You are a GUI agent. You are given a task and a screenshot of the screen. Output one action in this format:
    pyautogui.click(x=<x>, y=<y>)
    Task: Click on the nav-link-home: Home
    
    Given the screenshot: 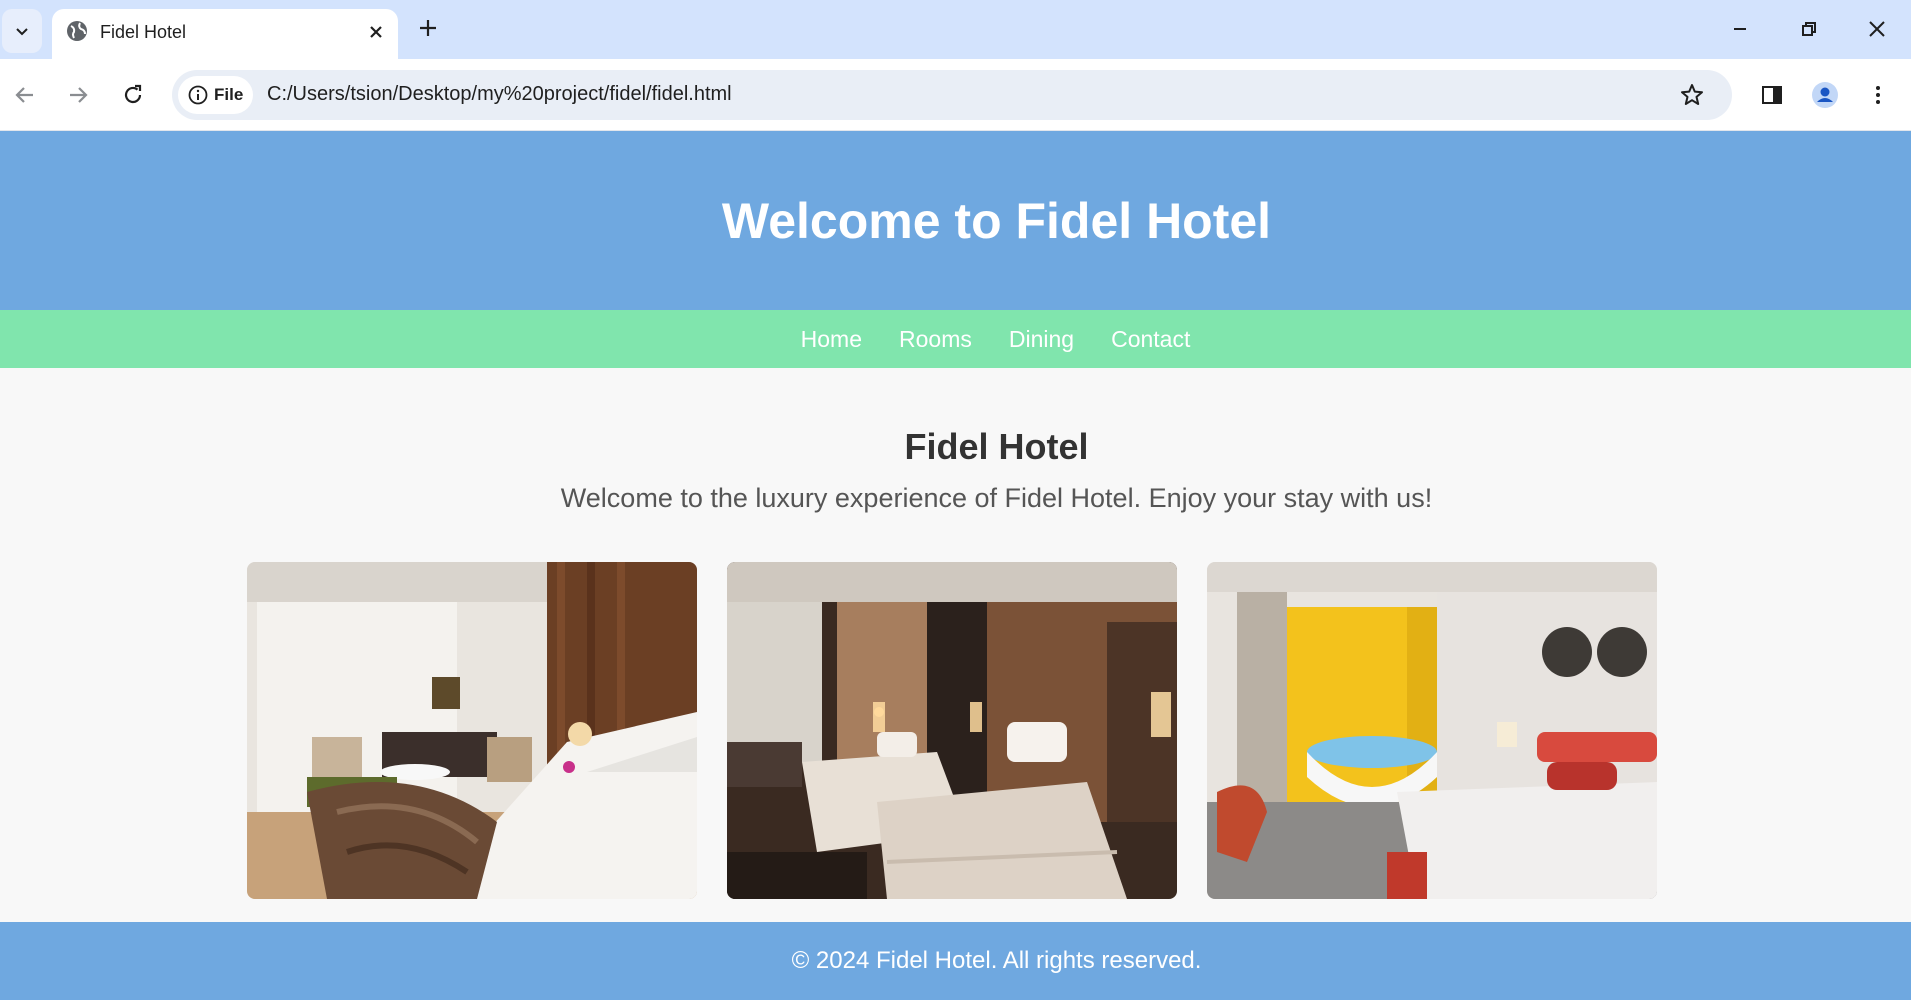 What is the action you would take?
    pyautogui.click(x=831, y=339)
    